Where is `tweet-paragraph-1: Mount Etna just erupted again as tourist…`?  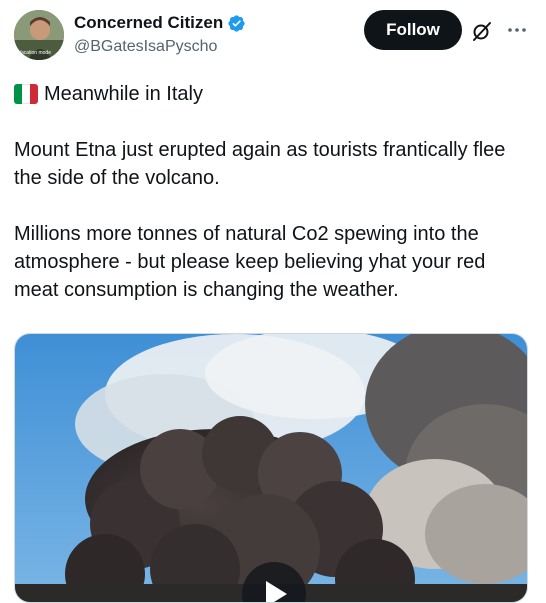
tweet-paragraph-1: Mount Etna just erupted again as tourist… is located at coordinates (260, 164).